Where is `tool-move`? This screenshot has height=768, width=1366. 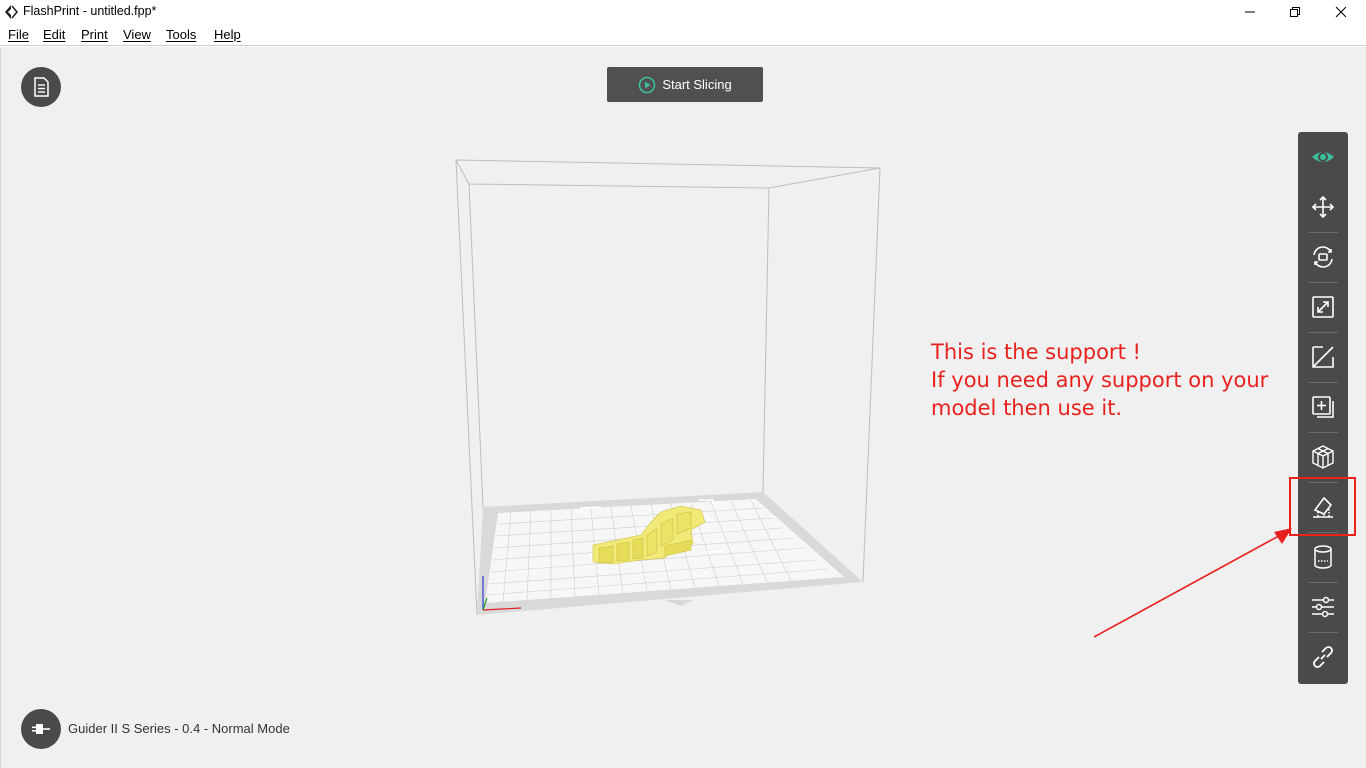
tool-move is located at coordinates (1323, 207).